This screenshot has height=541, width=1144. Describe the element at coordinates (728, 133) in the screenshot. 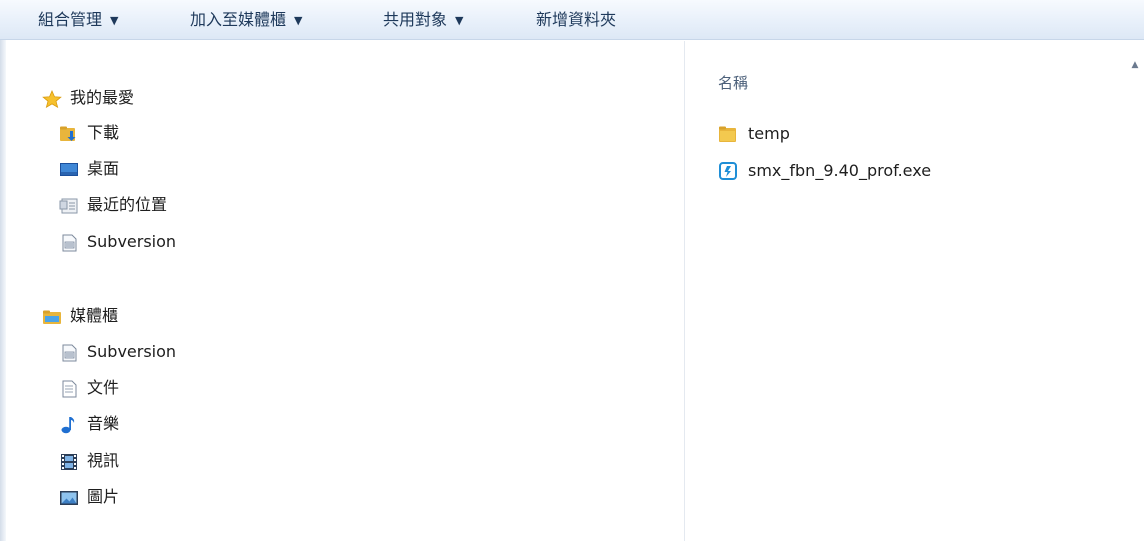

I see `folder-icon` at that location.